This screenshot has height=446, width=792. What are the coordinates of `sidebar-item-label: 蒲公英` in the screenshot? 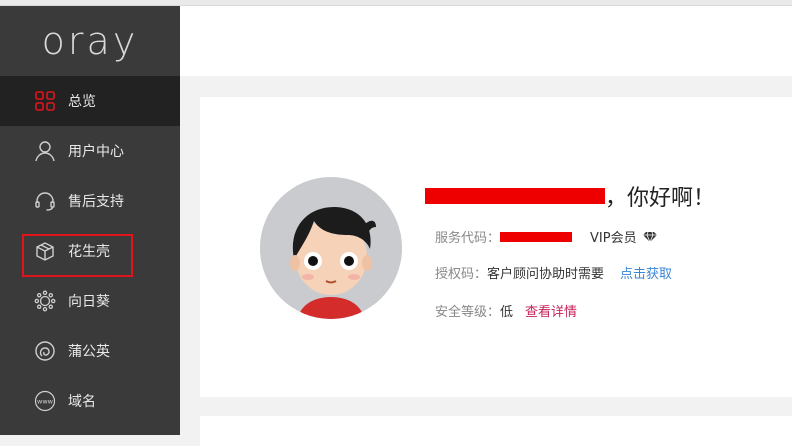 It's located at (89, 352).